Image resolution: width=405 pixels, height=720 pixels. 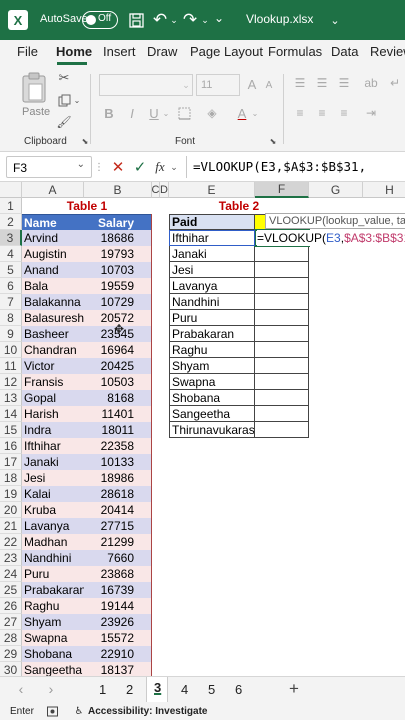 I want to click on table1-name-cell: Puru, so click(x=53, y=574).